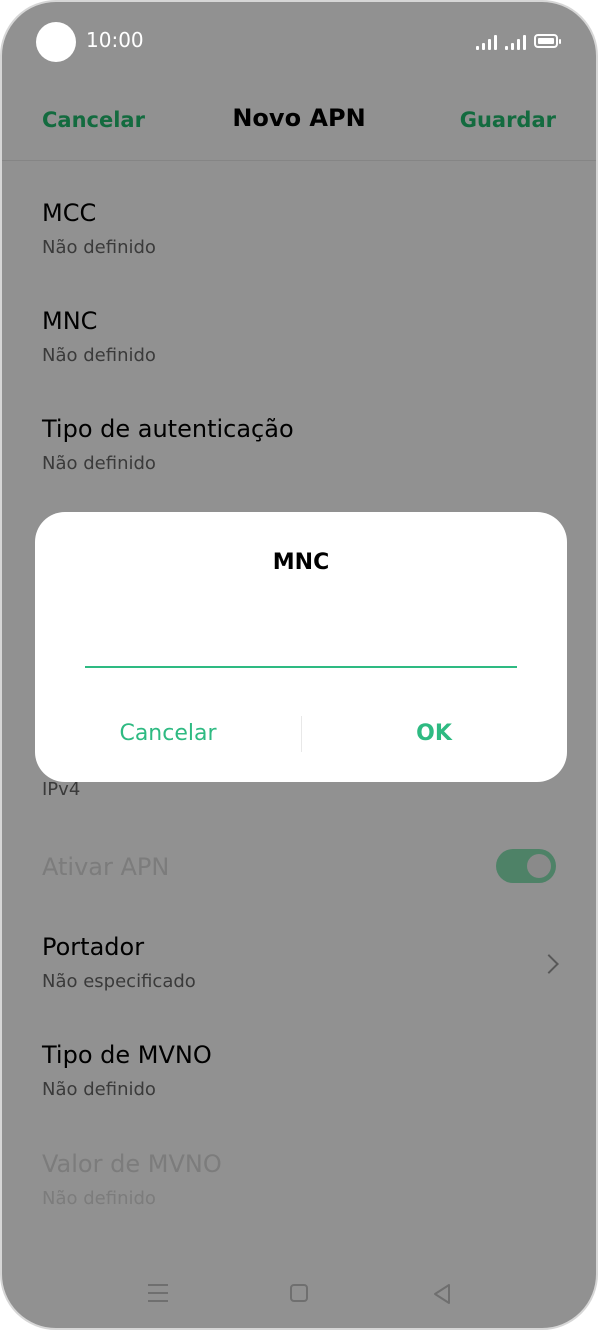 The image size is (598, 1330). Describe the element at coordinates (69, 213) in the screenshot. I see `item-title: MCC` at that location.